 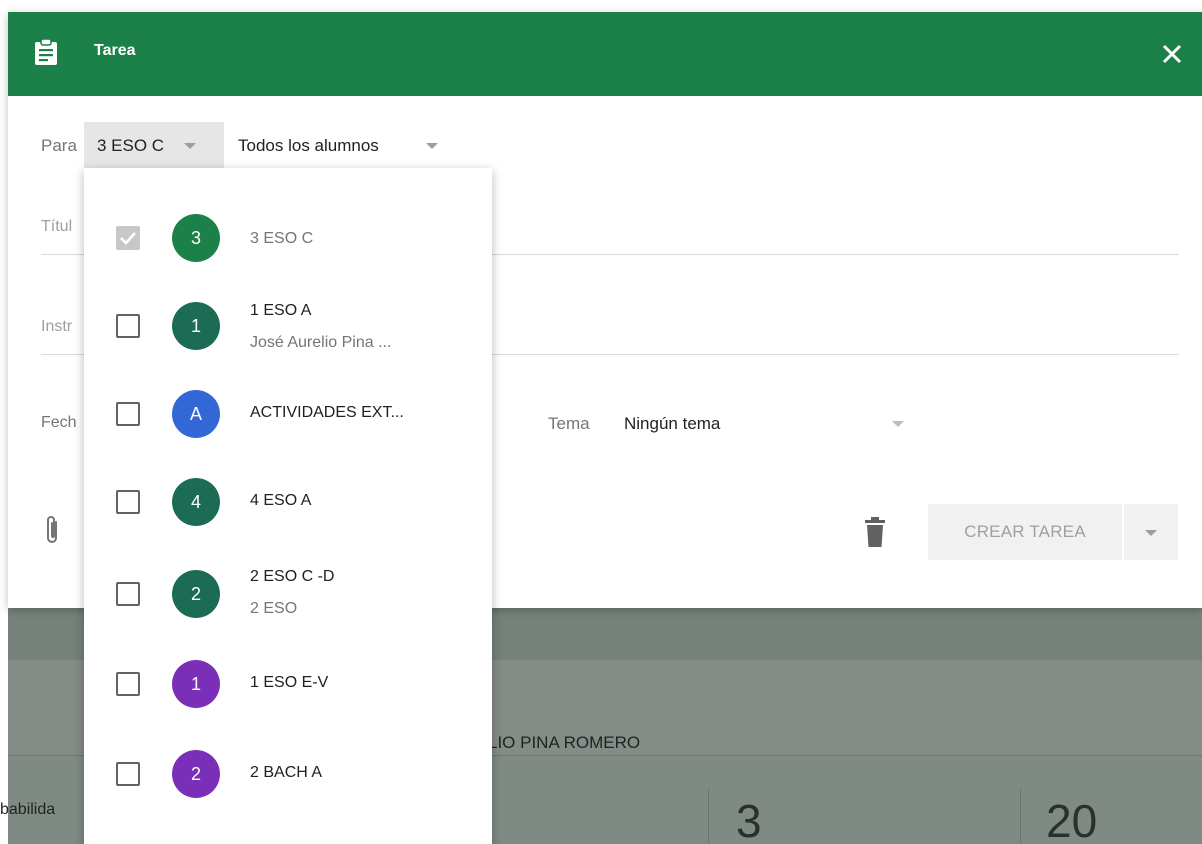 I want to click on background-left-text: babilida, so click(x=28, y=809).